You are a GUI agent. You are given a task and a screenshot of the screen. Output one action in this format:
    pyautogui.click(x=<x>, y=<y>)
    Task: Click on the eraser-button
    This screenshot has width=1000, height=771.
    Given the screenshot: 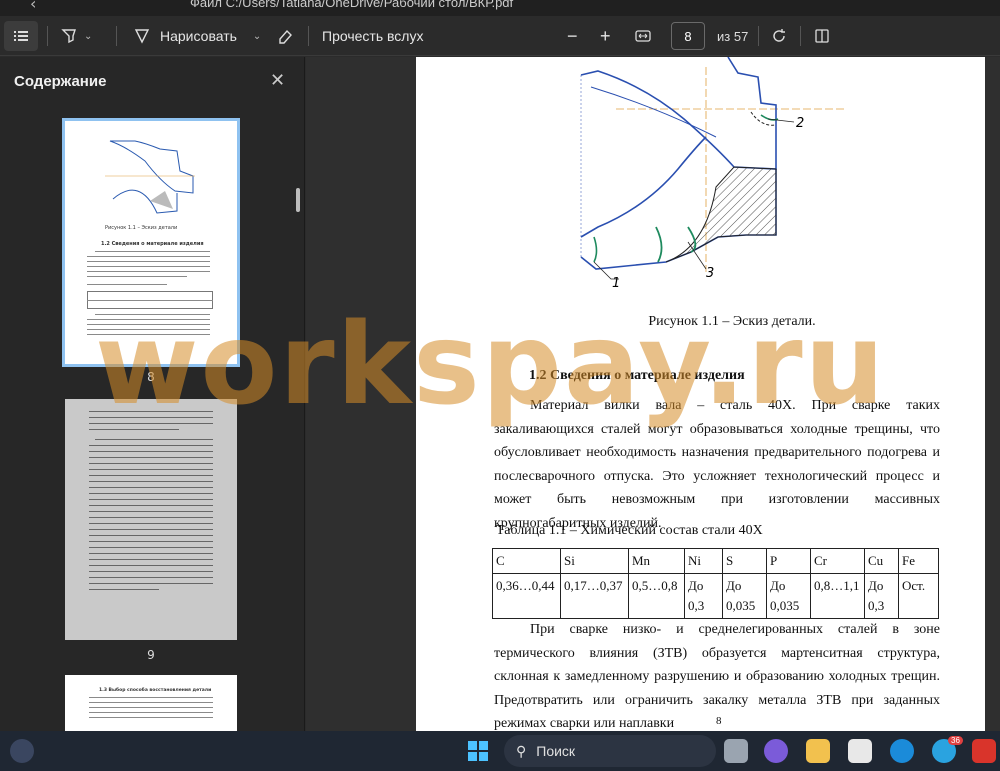 What is the action you would take?
    pyautogui.click(x=285, y=36)
    